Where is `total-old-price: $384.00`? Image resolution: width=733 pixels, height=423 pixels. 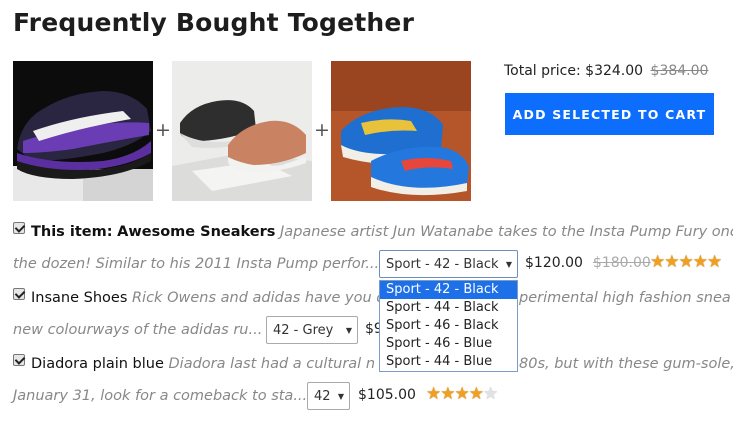
total-old-price: $384.00 is located at coordinates (679, 71).